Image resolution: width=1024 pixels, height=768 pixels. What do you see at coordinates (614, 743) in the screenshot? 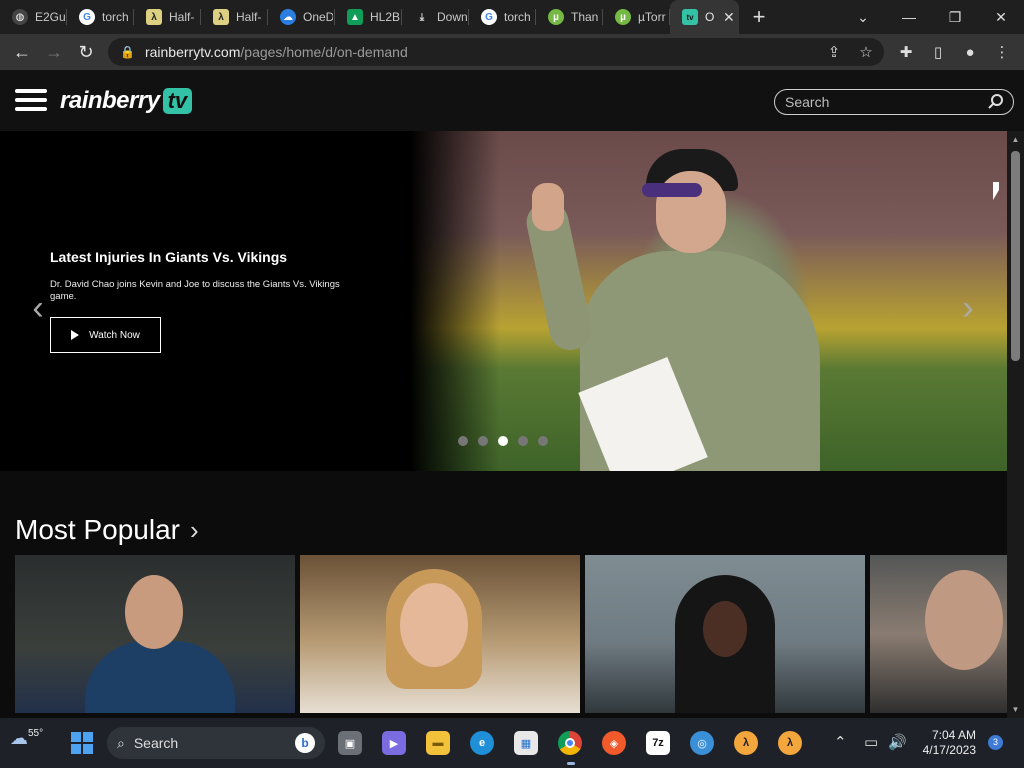
I see `brave-icon: ◈` at bounding box center [614, 743].